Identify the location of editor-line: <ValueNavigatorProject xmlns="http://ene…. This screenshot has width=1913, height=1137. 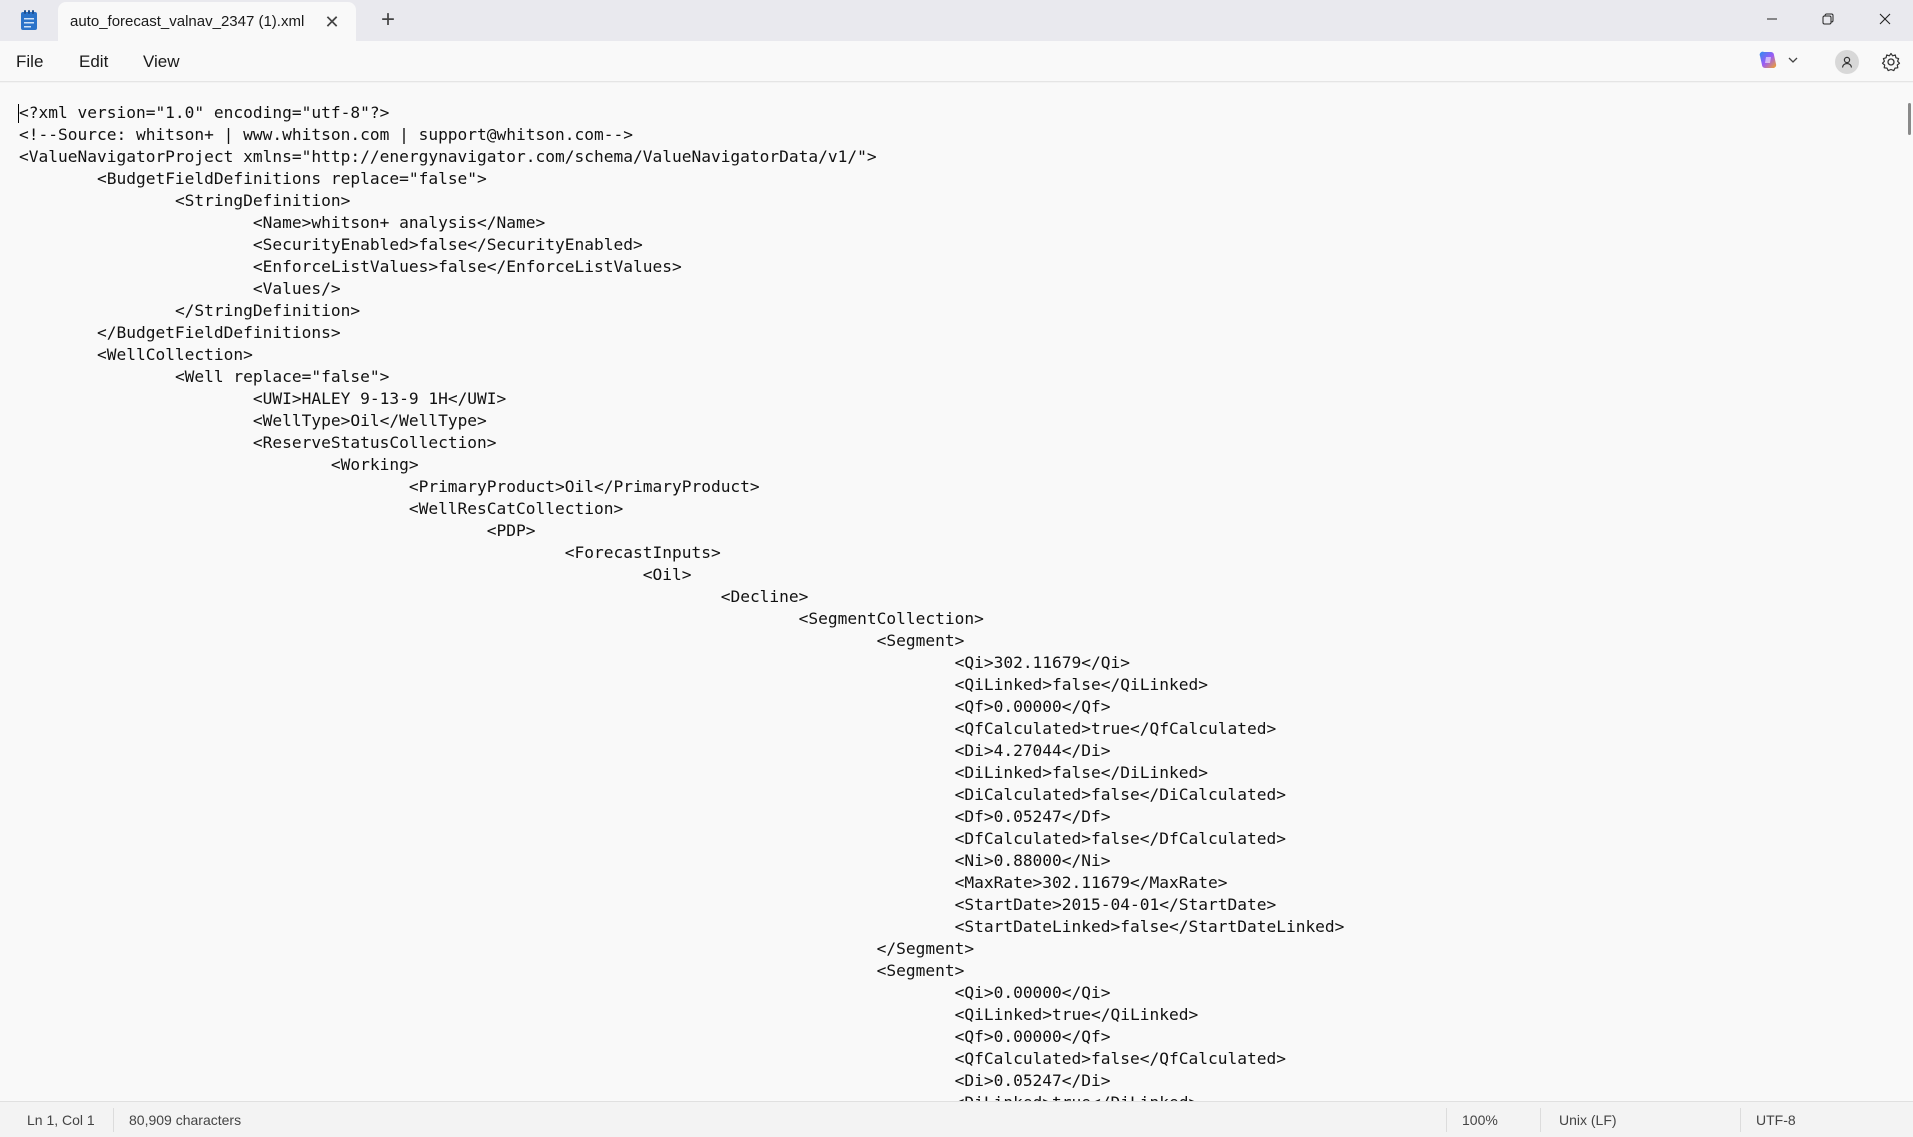
(681, 157).